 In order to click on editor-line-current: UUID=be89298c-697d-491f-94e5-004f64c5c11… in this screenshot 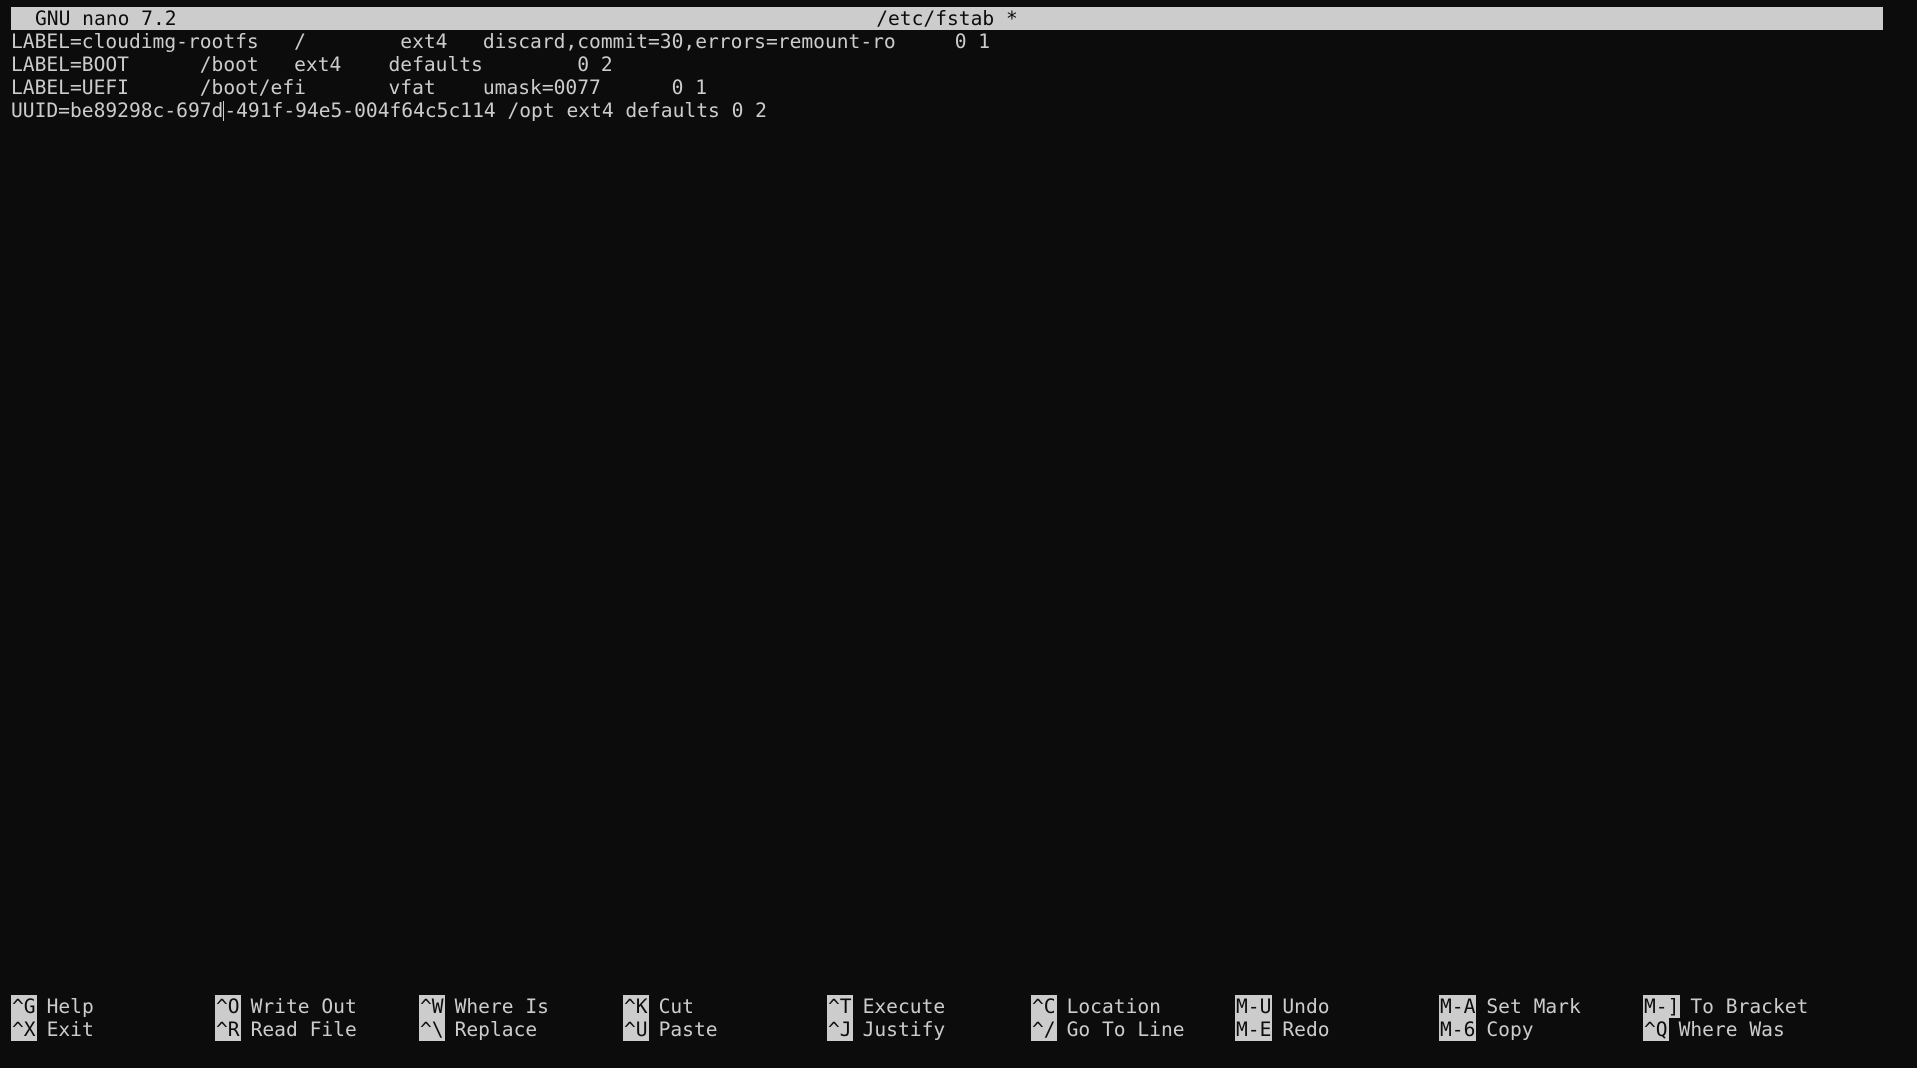, I will do `click(954, 110)`.